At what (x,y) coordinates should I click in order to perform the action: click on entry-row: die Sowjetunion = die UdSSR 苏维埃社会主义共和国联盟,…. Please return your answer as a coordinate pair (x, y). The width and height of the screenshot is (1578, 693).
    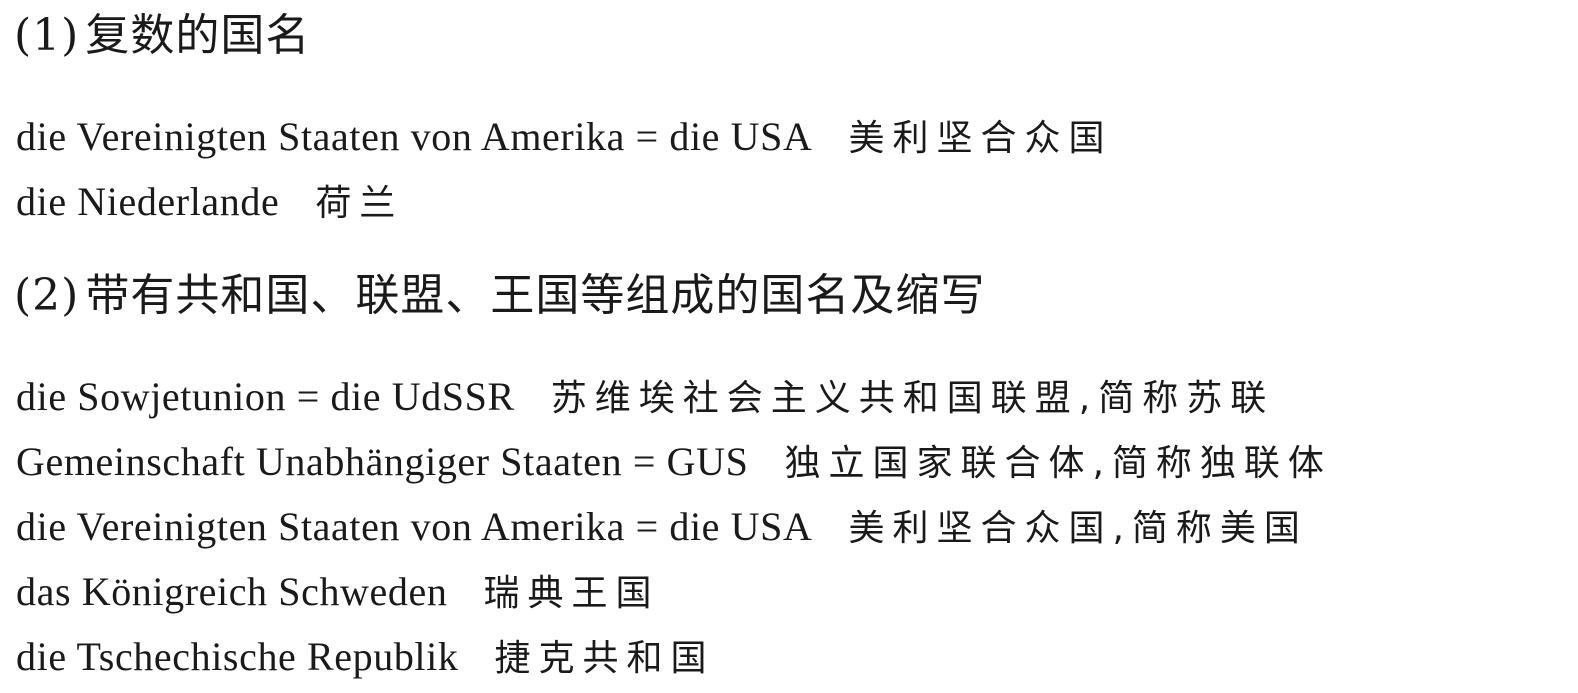
    Looking at the image, I should click on (645, 398).